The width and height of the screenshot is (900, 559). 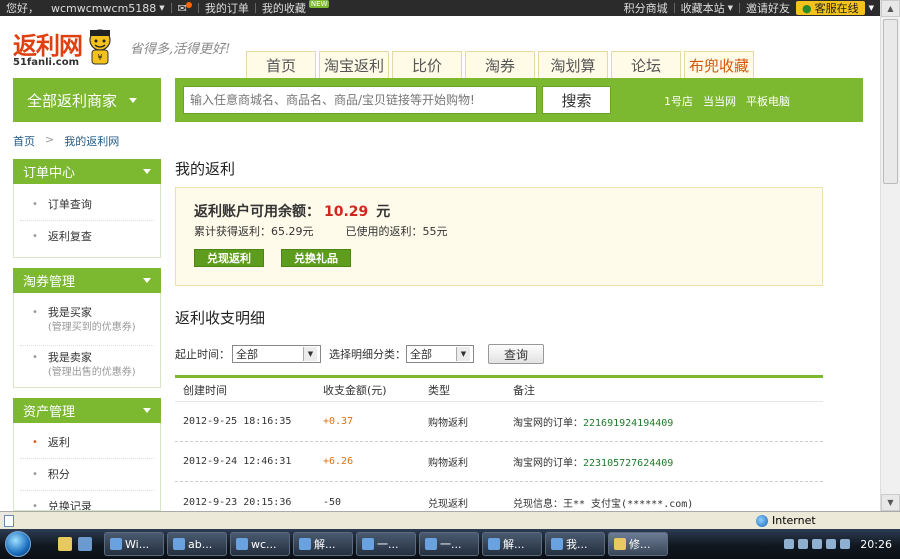 I want to click on sidebar-section-title: 订单中心, so click(x=49, y=171).